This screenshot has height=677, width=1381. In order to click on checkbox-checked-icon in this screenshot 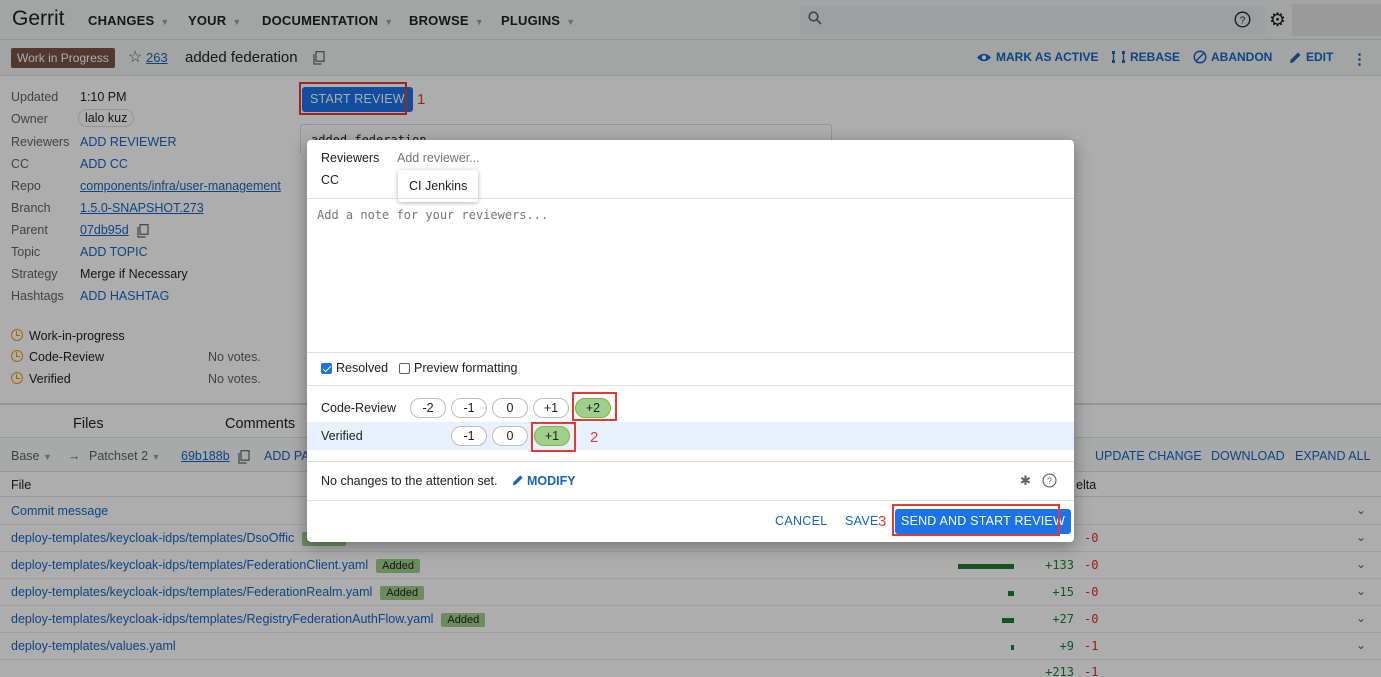, I will do `click(326, 368)`.